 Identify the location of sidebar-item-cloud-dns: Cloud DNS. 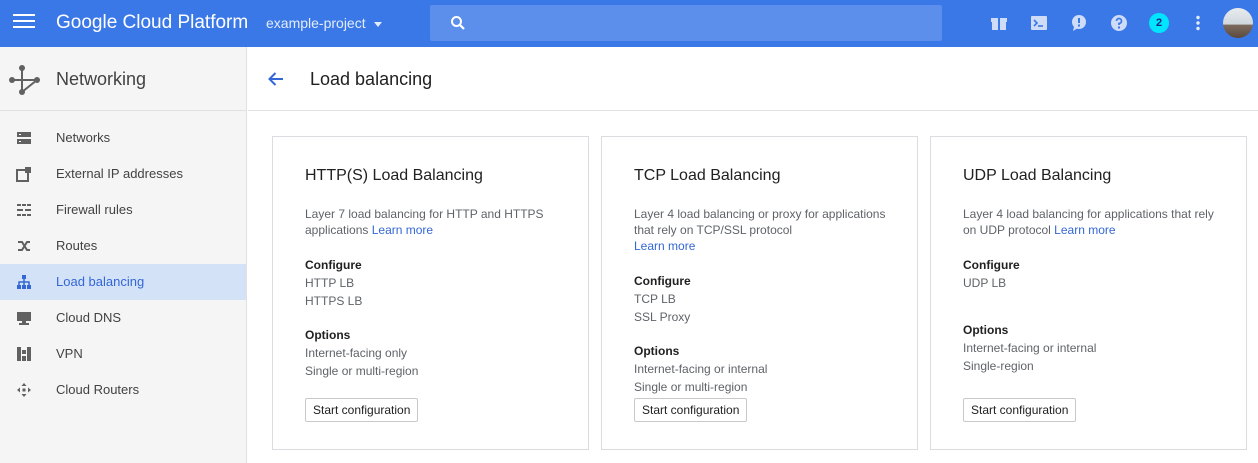
(123, 318).